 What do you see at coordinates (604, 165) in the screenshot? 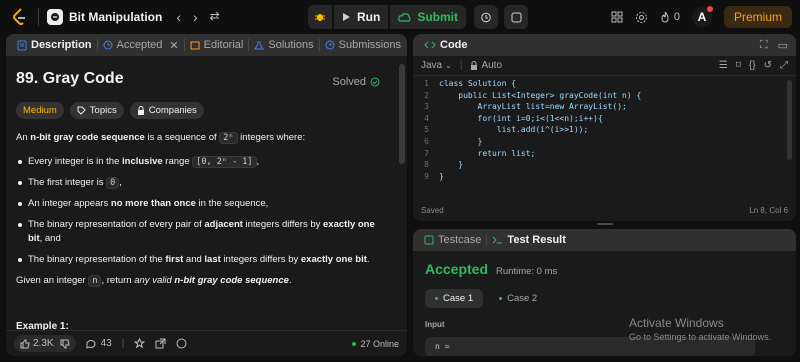
I see `code-line: 8 }` at bounding box center [604, 165].